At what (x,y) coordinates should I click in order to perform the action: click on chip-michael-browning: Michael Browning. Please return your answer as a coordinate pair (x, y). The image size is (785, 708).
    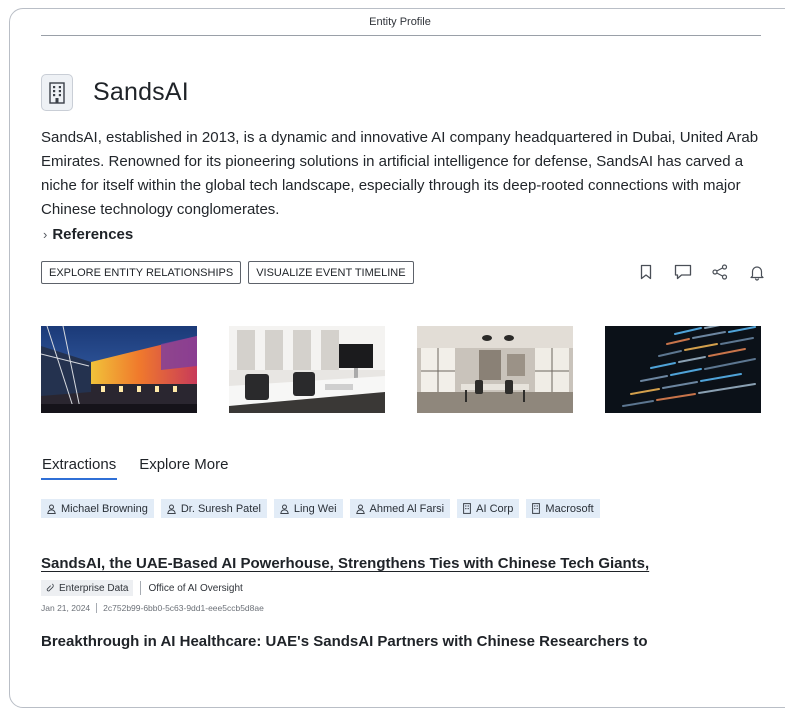
    Looking at the image, I should click on (97, 508).